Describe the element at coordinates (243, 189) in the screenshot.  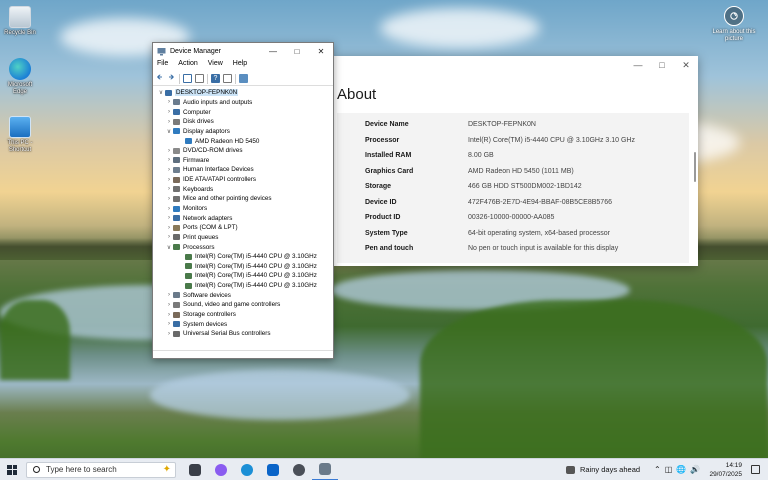
I see `tree-category: › Keyboards` at that location.